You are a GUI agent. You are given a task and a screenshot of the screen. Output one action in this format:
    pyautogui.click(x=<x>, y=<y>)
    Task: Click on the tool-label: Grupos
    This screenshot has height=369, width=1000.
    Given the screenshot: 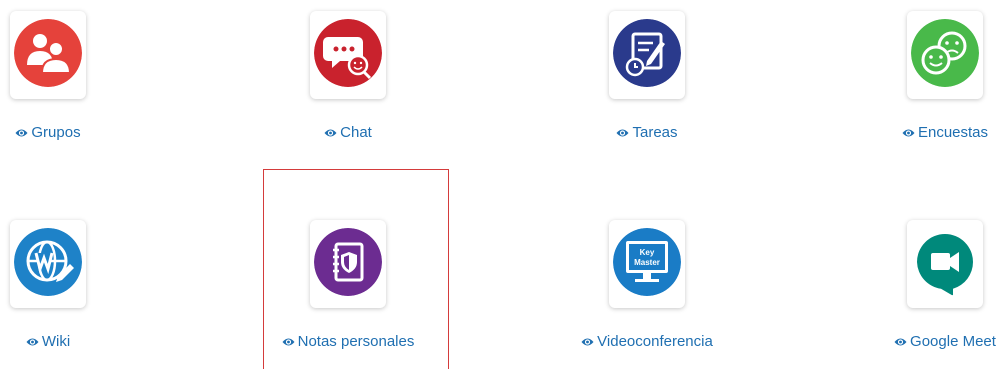 What is the action you would take?
    pyautogui.click(x=79, y=132)
    